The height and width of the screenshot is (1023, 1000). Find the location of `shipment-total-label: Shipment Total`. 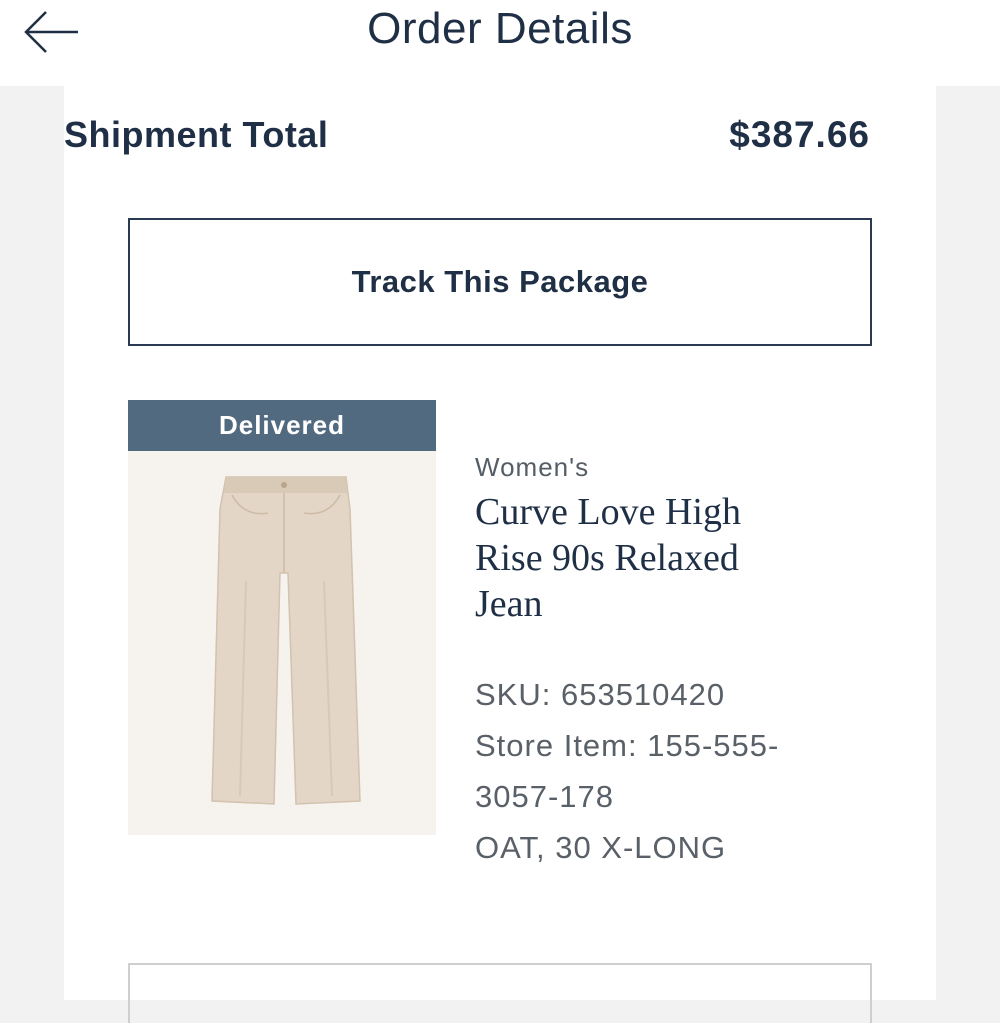

shipment-total-label: Shipment Total is located at coordinates (196, 134).